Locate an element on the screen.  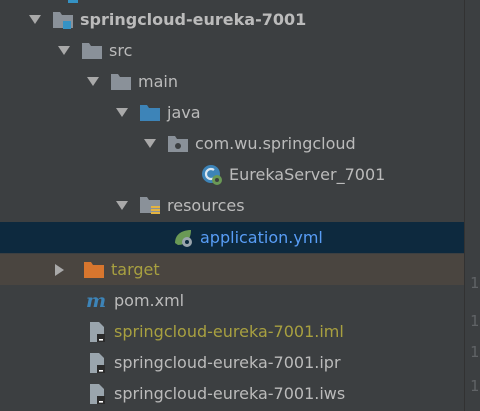
tree-item-label: java is located at coordinates (184, 112).